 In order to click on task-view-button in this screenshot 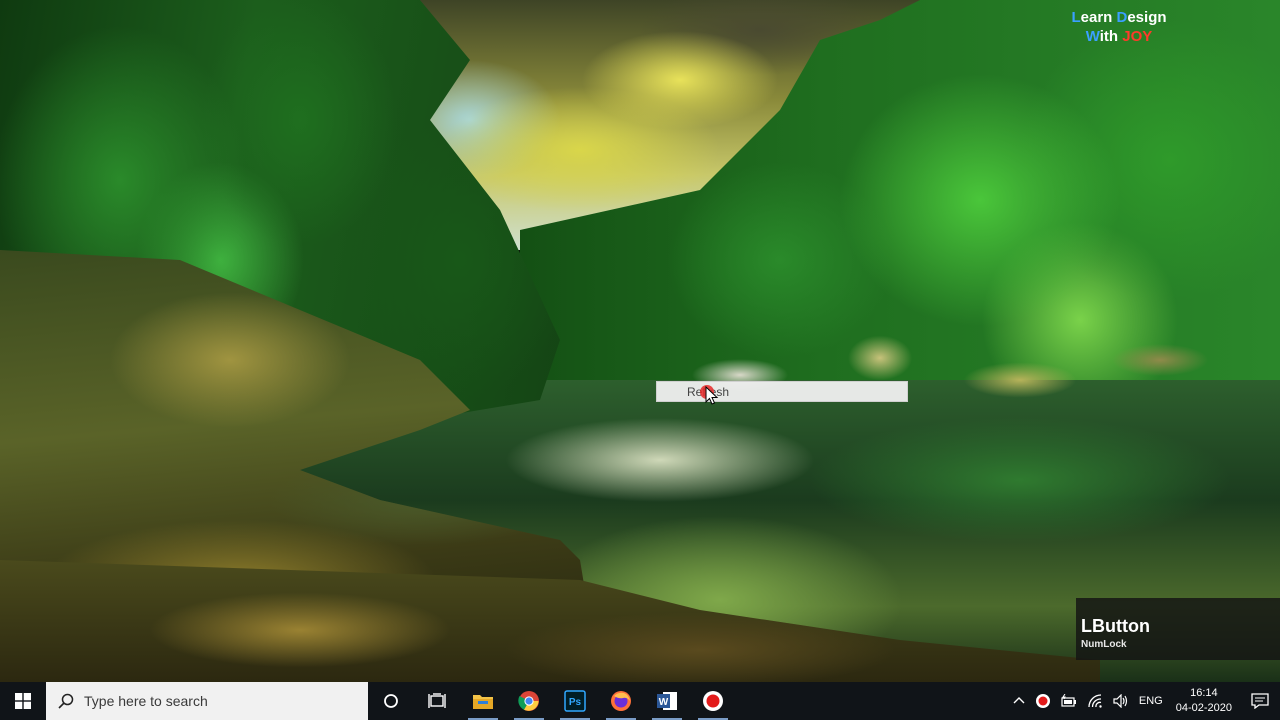, I will do `click(437, 701)`.